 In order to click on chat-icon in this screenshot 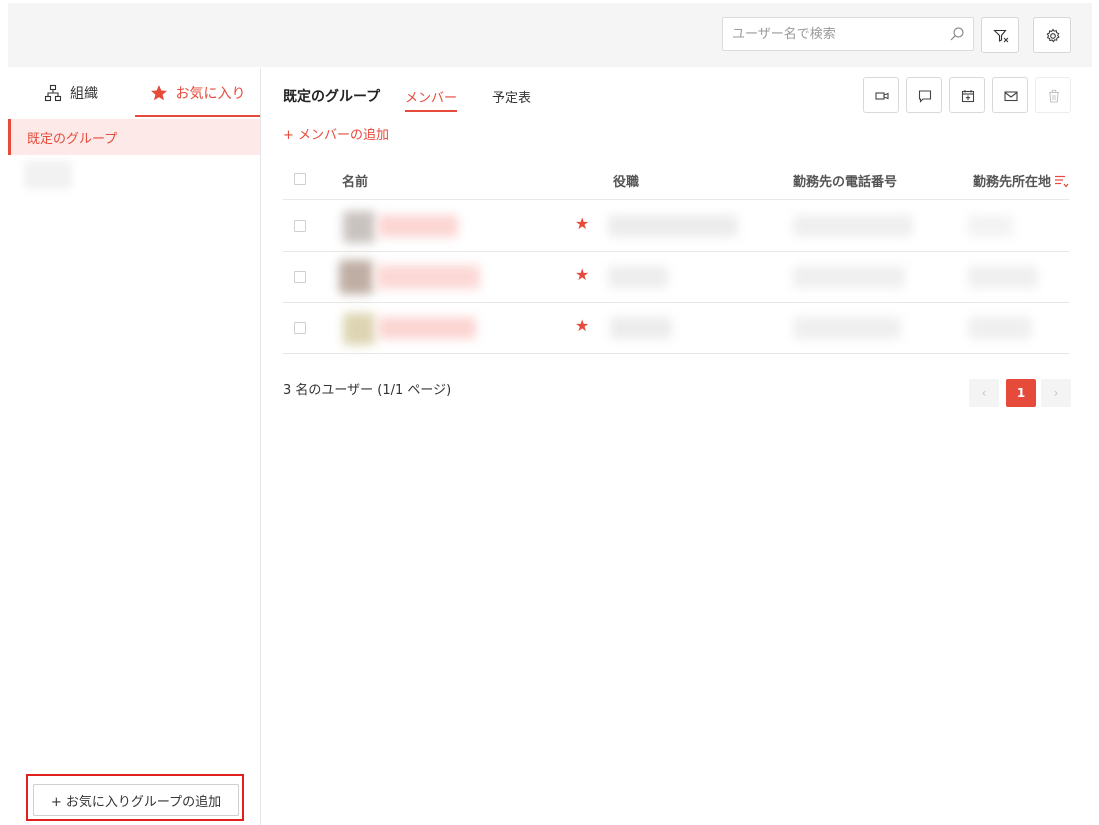, I will do `click(925, 96)`.